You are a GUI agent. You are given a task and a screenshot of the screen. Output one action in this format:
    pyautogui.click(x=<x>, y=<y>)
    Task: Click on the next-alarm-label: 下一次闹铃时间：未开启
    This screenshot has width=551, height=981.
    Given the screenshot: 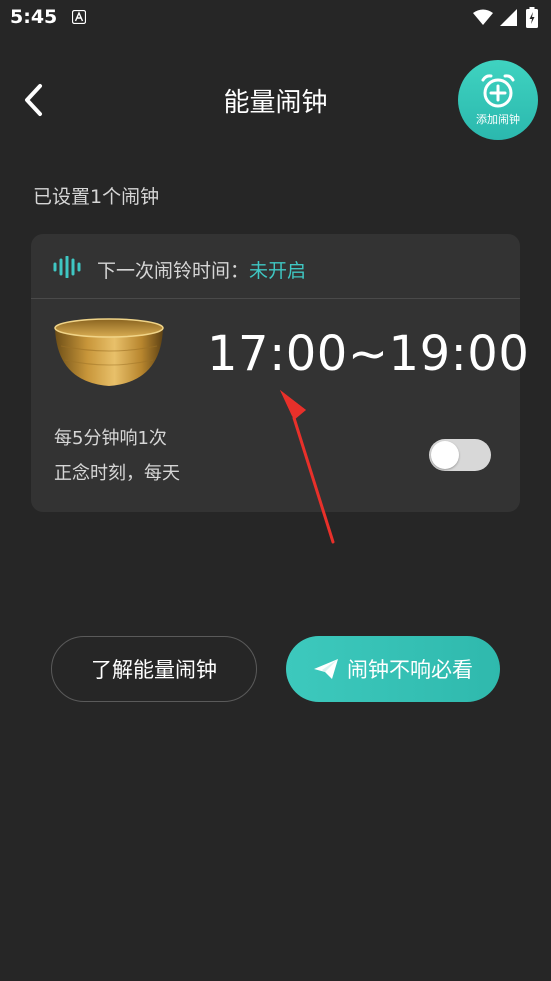 What is the action you would take?
    pyautogui.click(x=201, y=269)
    